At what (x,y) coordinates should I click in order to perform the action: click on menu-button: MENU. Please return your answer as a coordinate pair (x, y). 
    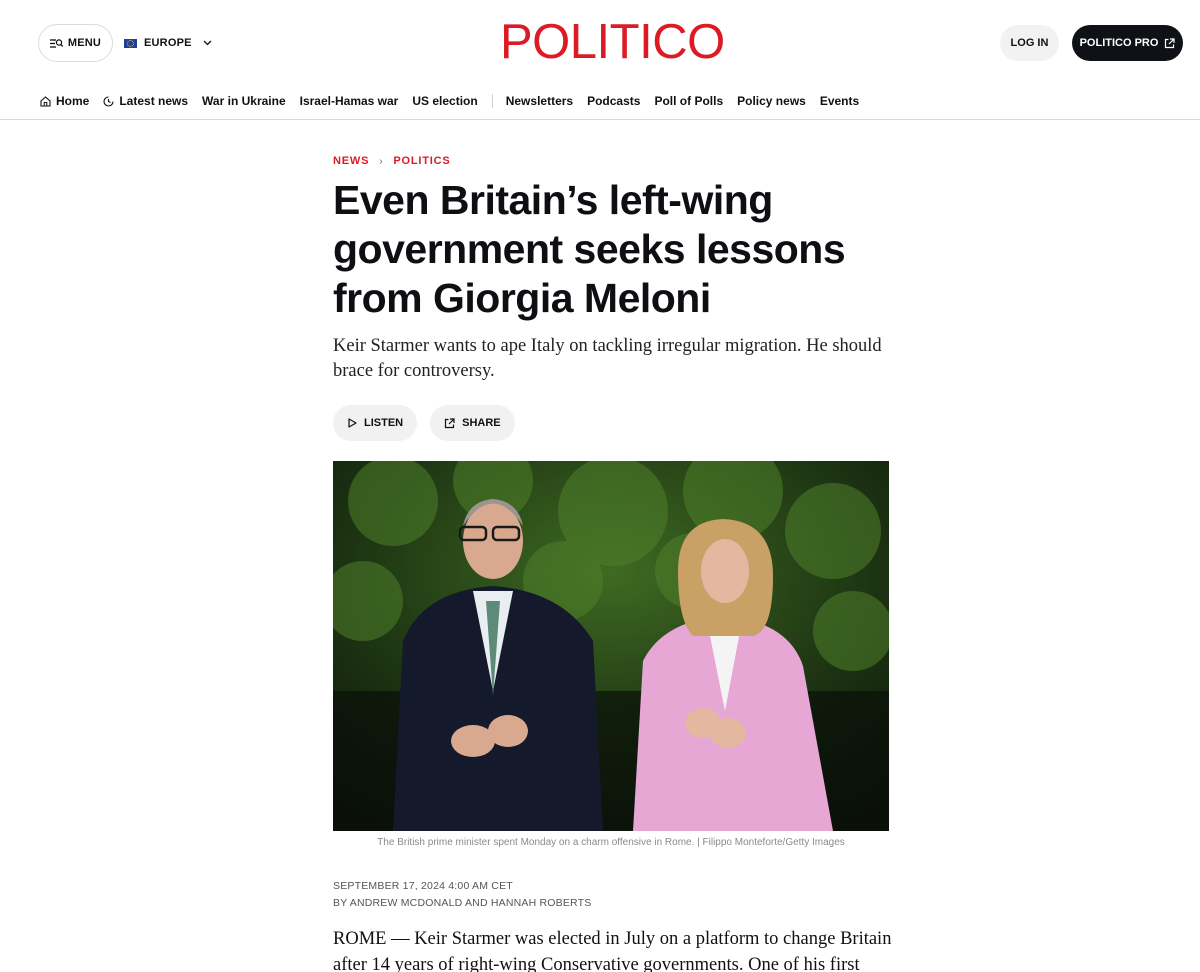
    Looking at the image, I should click on (75, 43).